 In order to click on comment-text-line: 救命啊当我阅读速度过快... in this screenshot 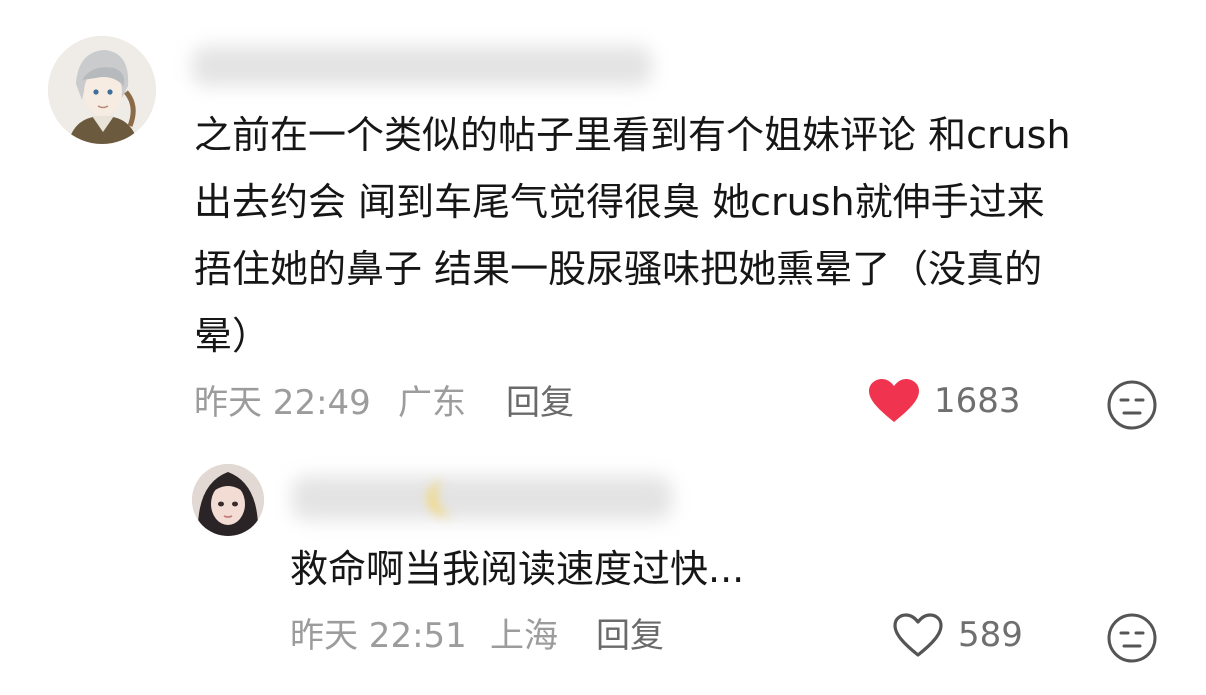, I will do `click(517, 569)`.